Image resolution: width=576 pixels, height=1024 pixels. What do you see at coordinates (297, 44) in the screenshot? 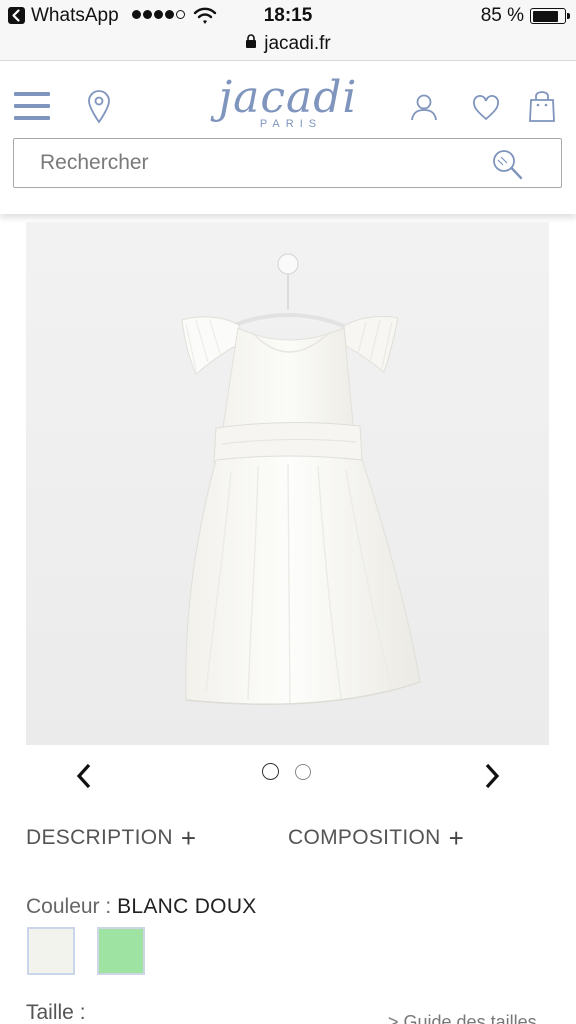
I see `url-text: jacadi.fr` at bounding box center [297, 44].